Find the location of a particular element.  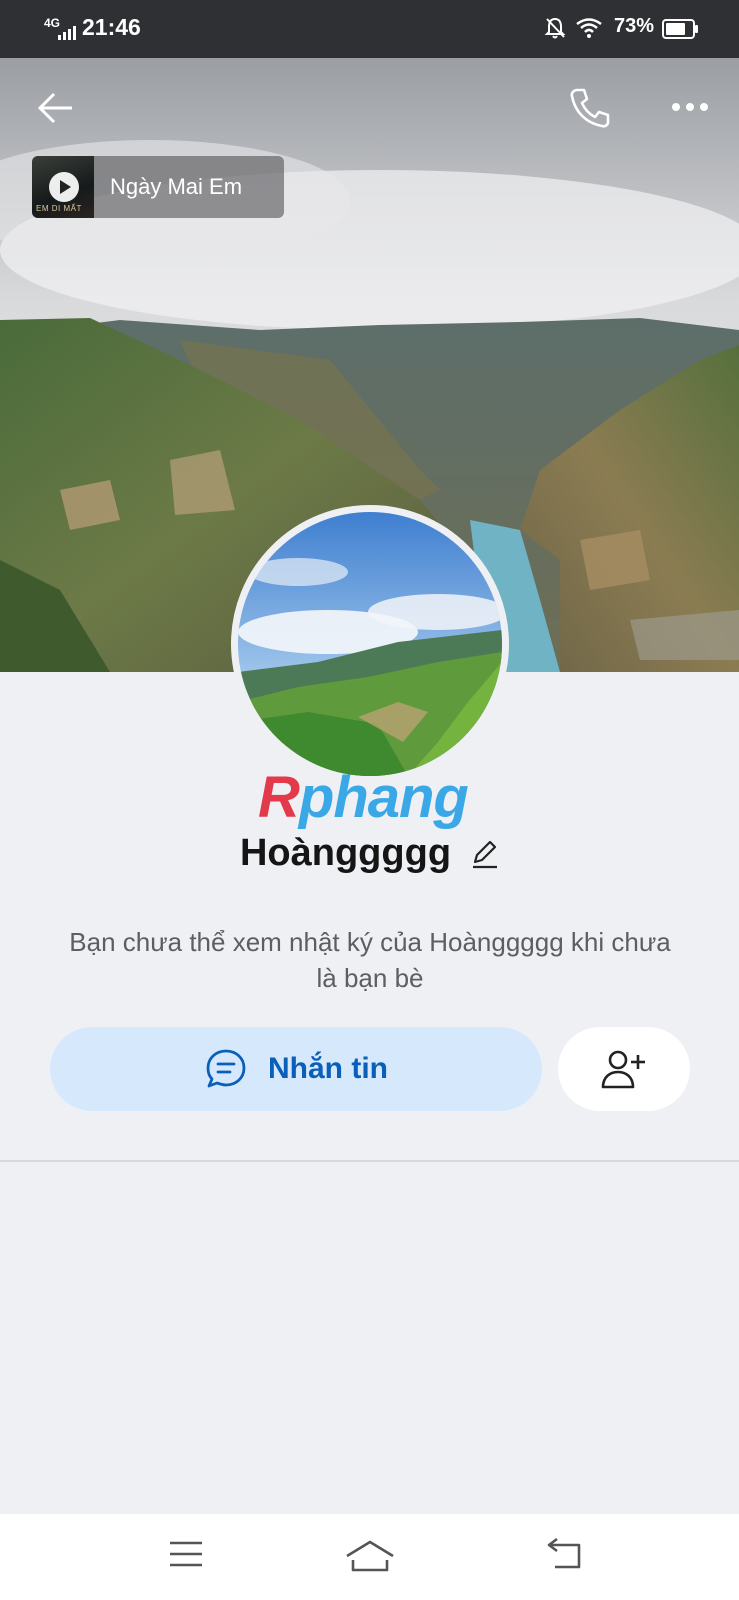

home-icon is located at coordinates (370, 1556).